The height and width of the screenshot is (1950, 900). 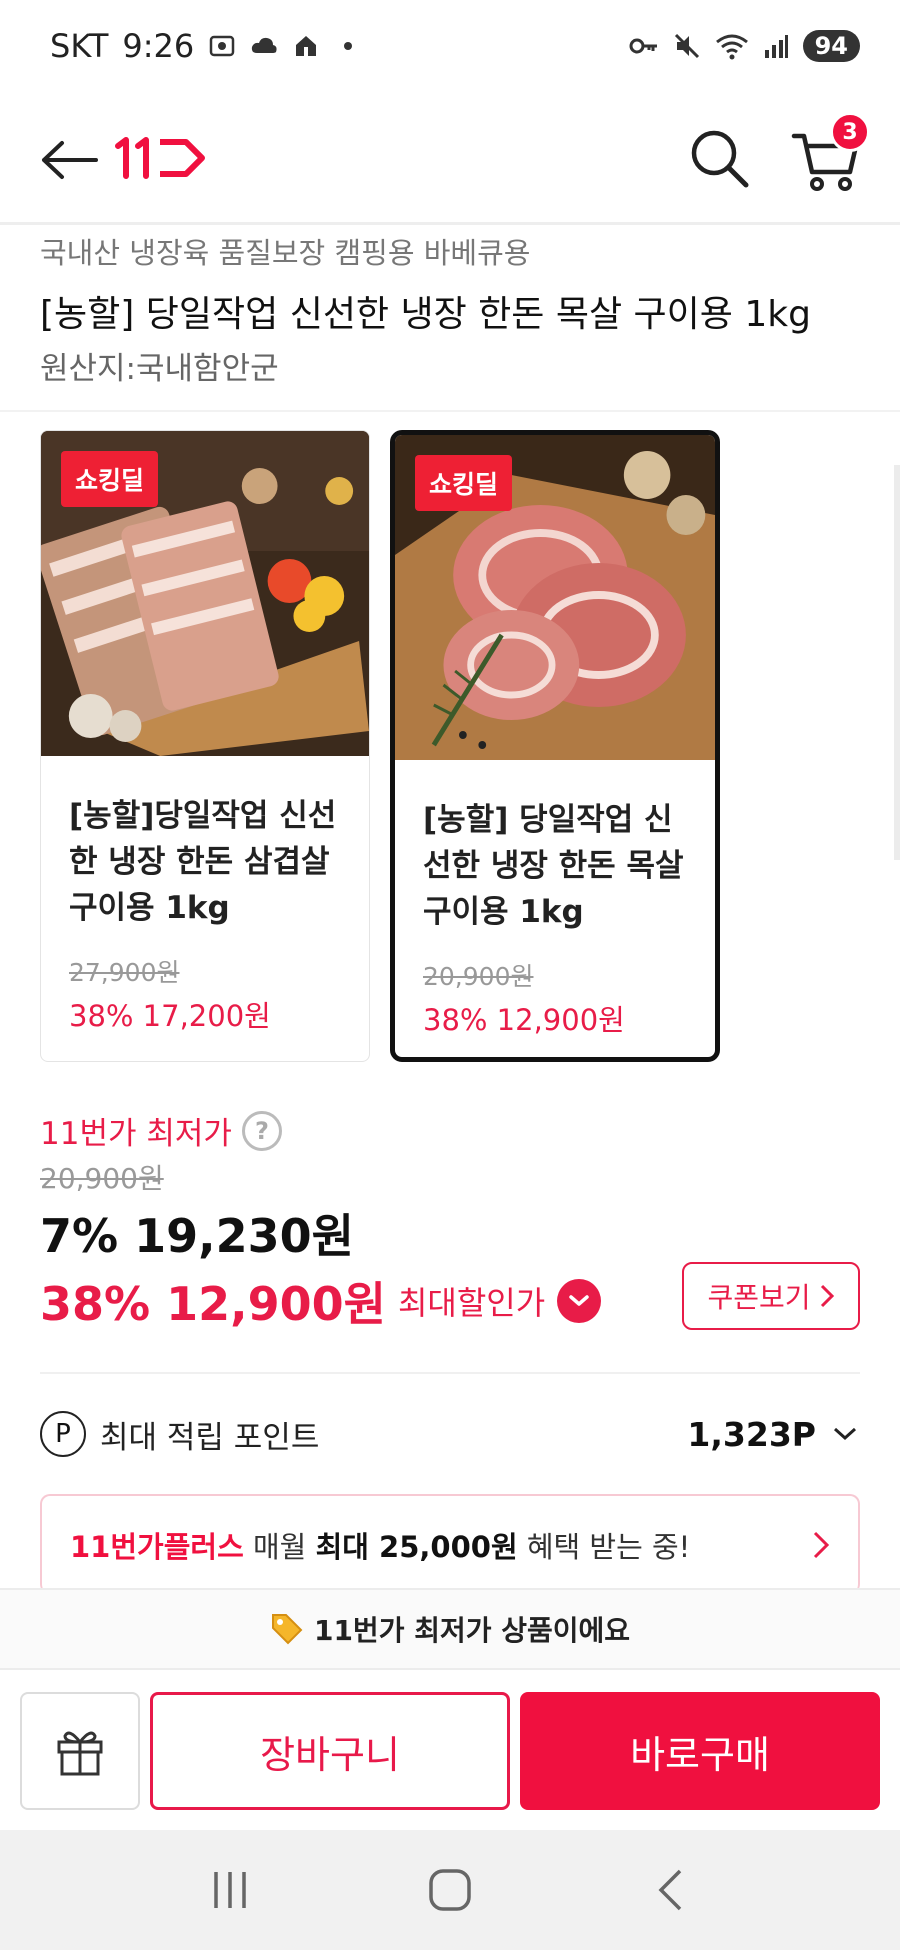 I want to click on bottom-action-bar: 장바구니 바로구매, so click(x=450, y=1749).